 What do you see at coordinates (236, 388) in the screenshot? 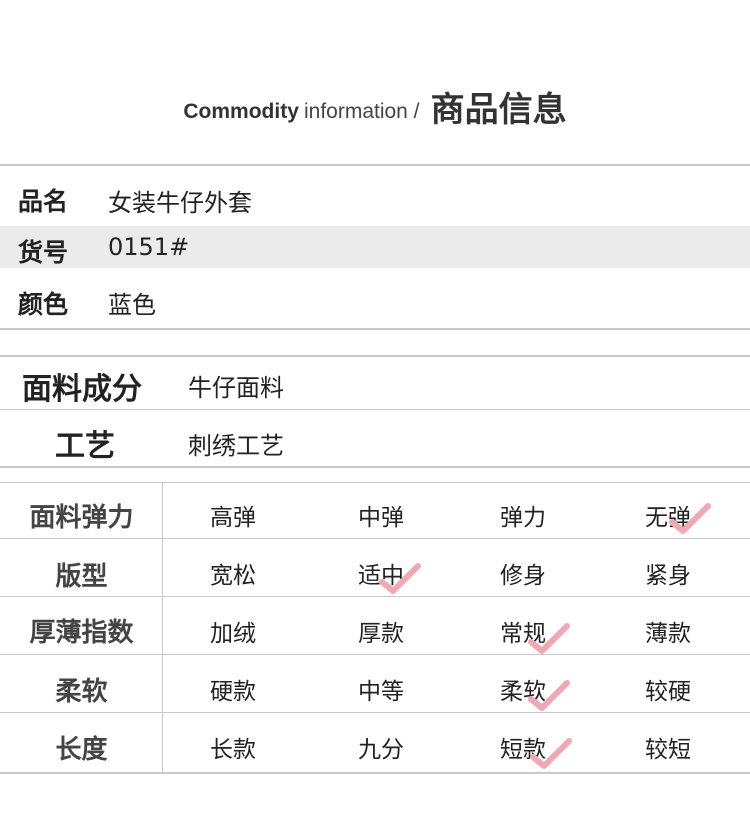
I see `material-value: 牛仔面料` at bounding box center [236, 388].